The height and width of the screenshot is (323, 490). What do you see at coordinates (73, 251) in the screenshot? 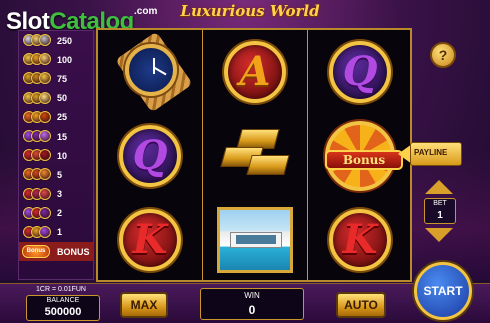
I see `paytable-bonus-label: BONUS` at bounding box center [73, 251].